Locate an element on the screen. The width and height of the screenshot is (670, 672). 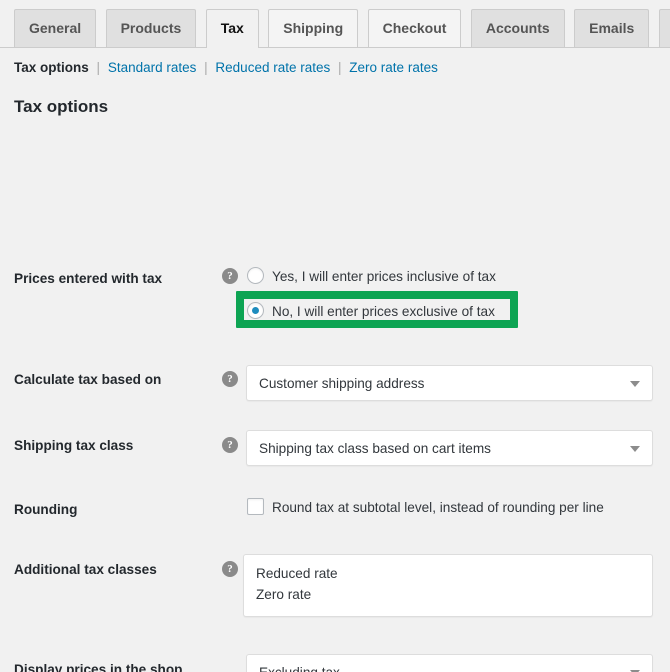
tab-accounts: Accounts is located at coordinates (517, 28).